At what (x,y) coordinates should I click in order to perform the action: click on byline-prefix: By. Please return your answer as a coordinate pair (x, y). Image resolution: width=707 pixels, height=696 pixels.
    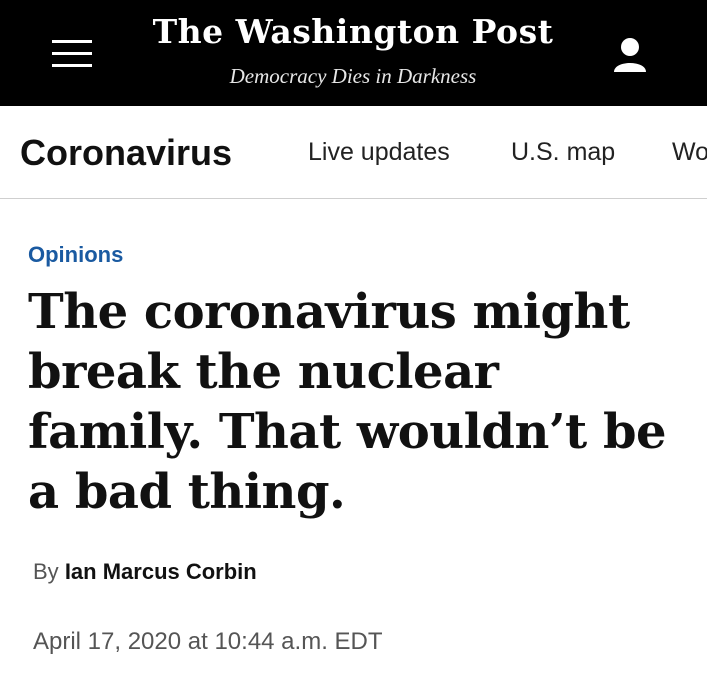
    Looking at the image, I should click on (46, 571).